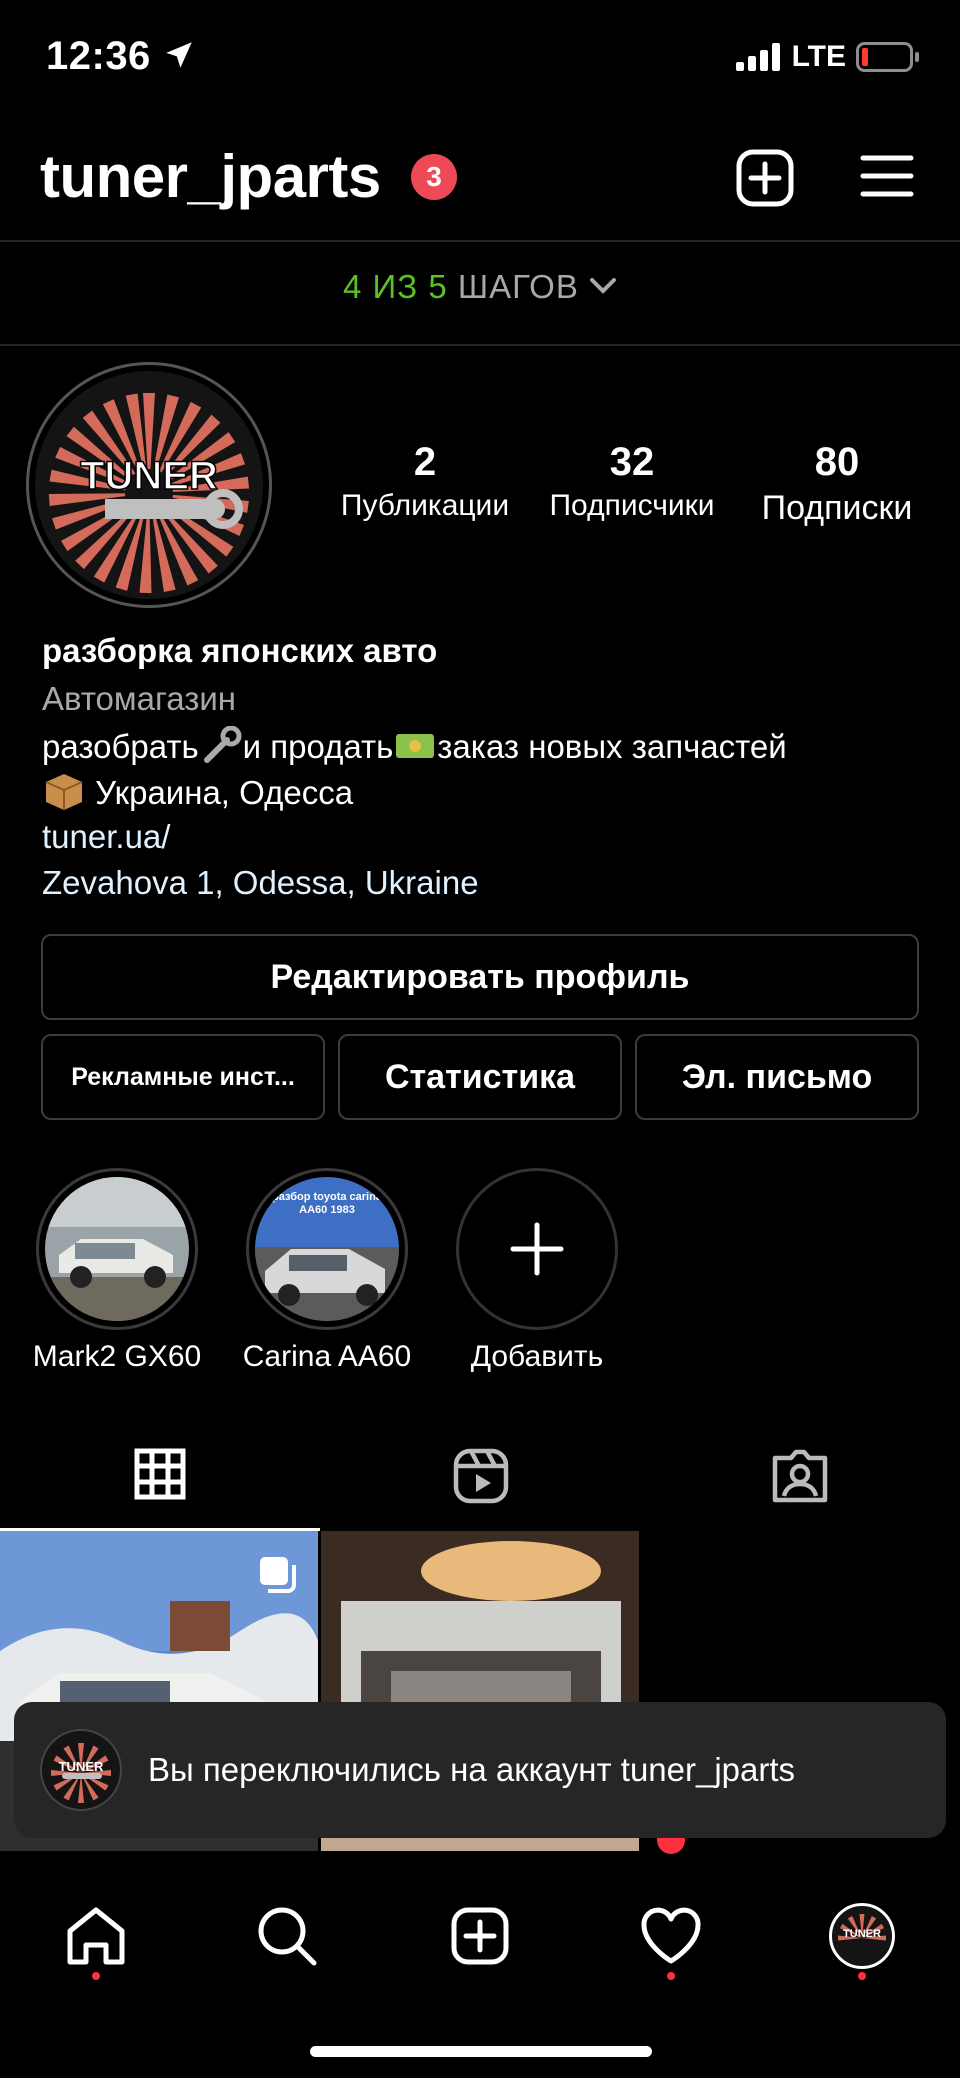 The width and height of the screenshot is (960, 2078). Describe the element at coordinates (260, 883) in the screenshot. I see `profile-address: Zevahova 1, Odessa, Ukraine` at that location.